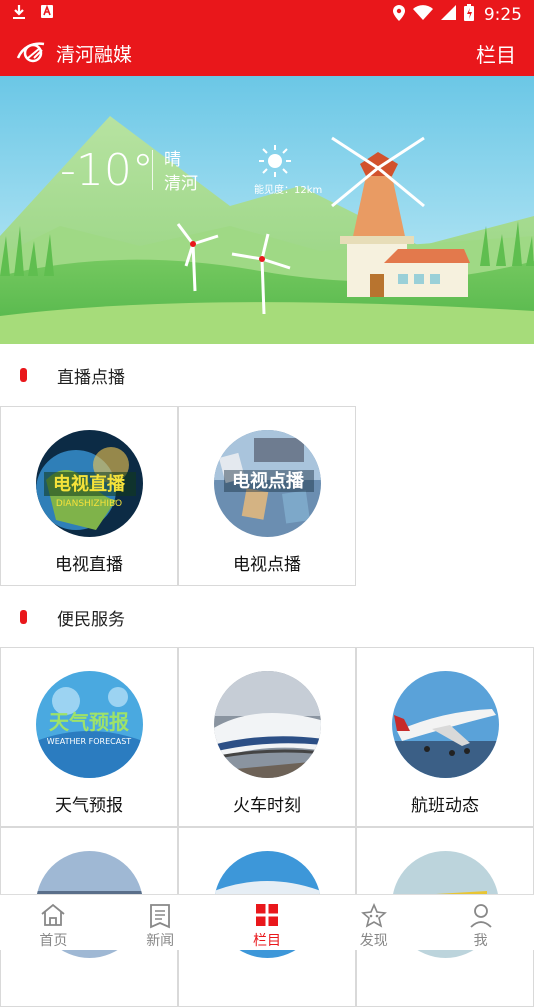 The image size is (534, 1007). I want to click on tab-label: 首页, so click(53, 941).